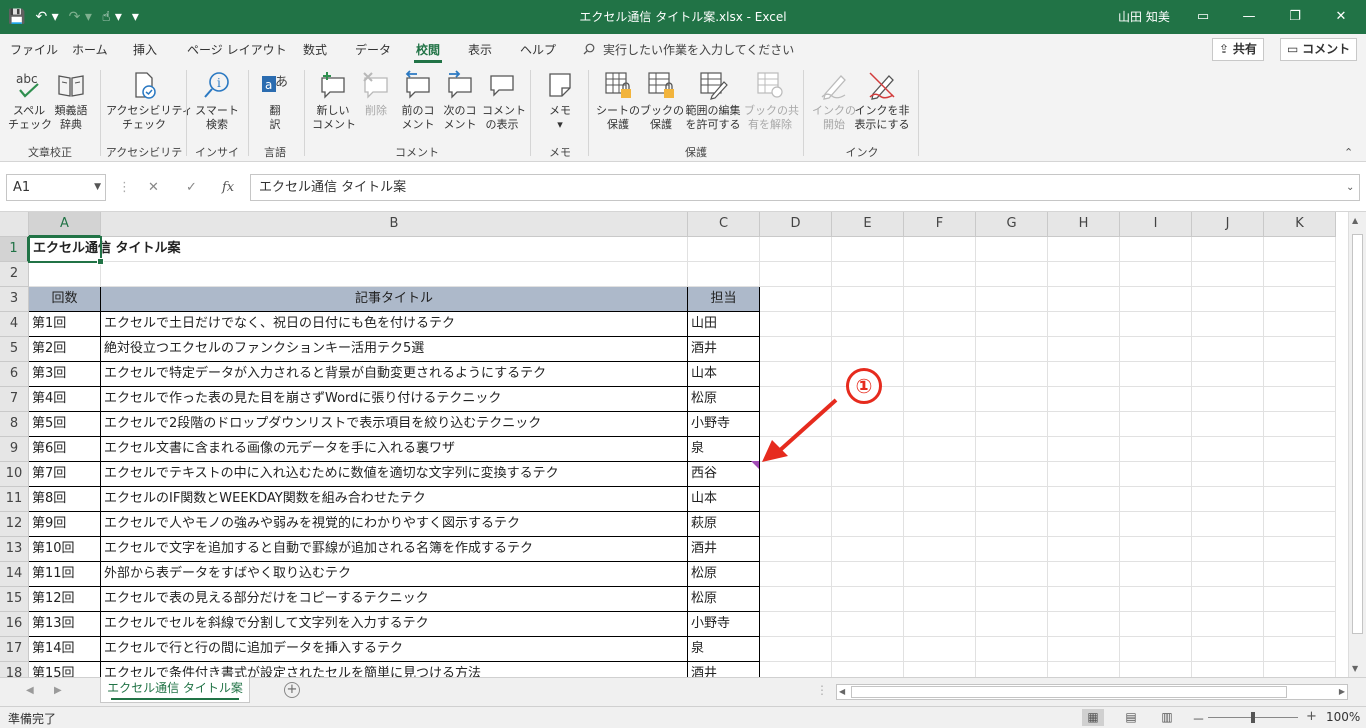 This screenshot has width=1366, height=728. What do you see at coordinates (71, 101) in the screenshot?
I see `thesaurus-button: 類義語 辞典` at bounding box center [71, 101].